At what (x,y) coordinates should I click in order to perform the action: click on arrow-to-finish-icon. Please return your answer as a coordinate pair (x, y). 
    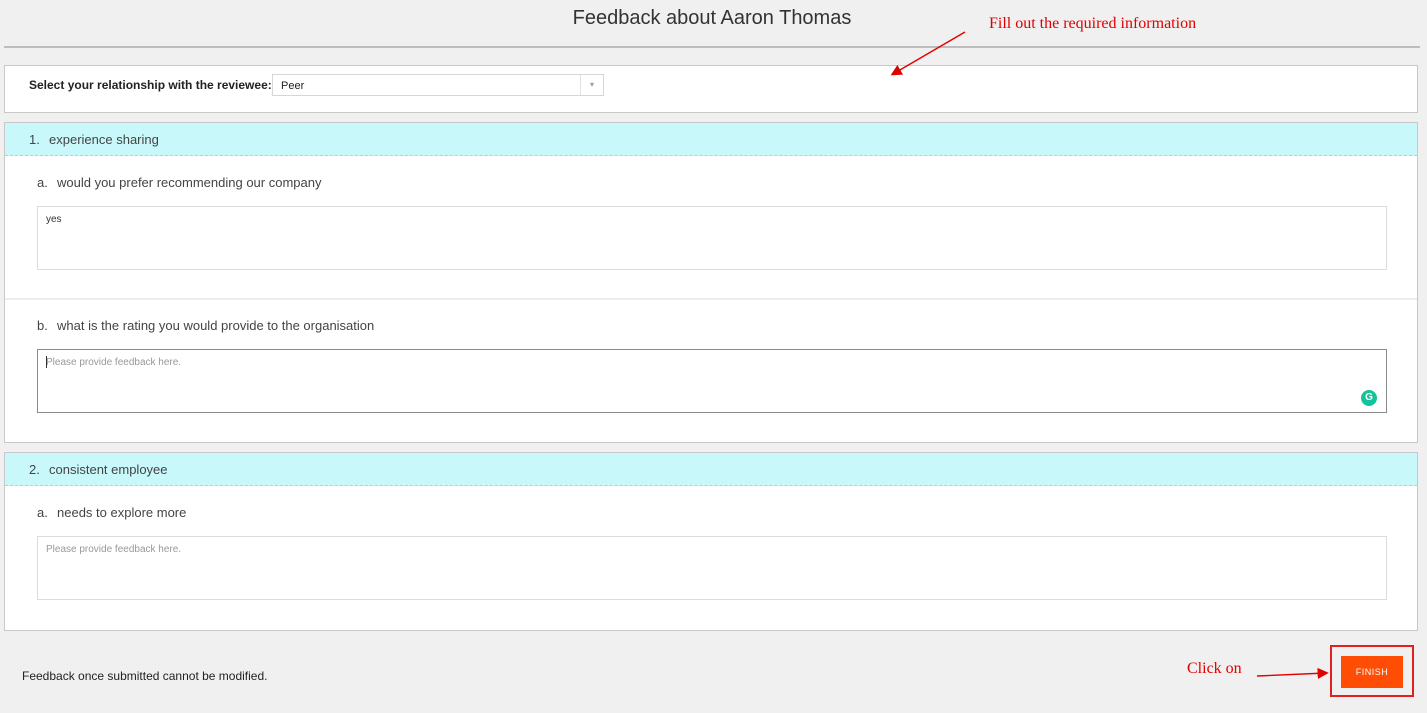
    Looking at the image, I should click on (1292, 673).